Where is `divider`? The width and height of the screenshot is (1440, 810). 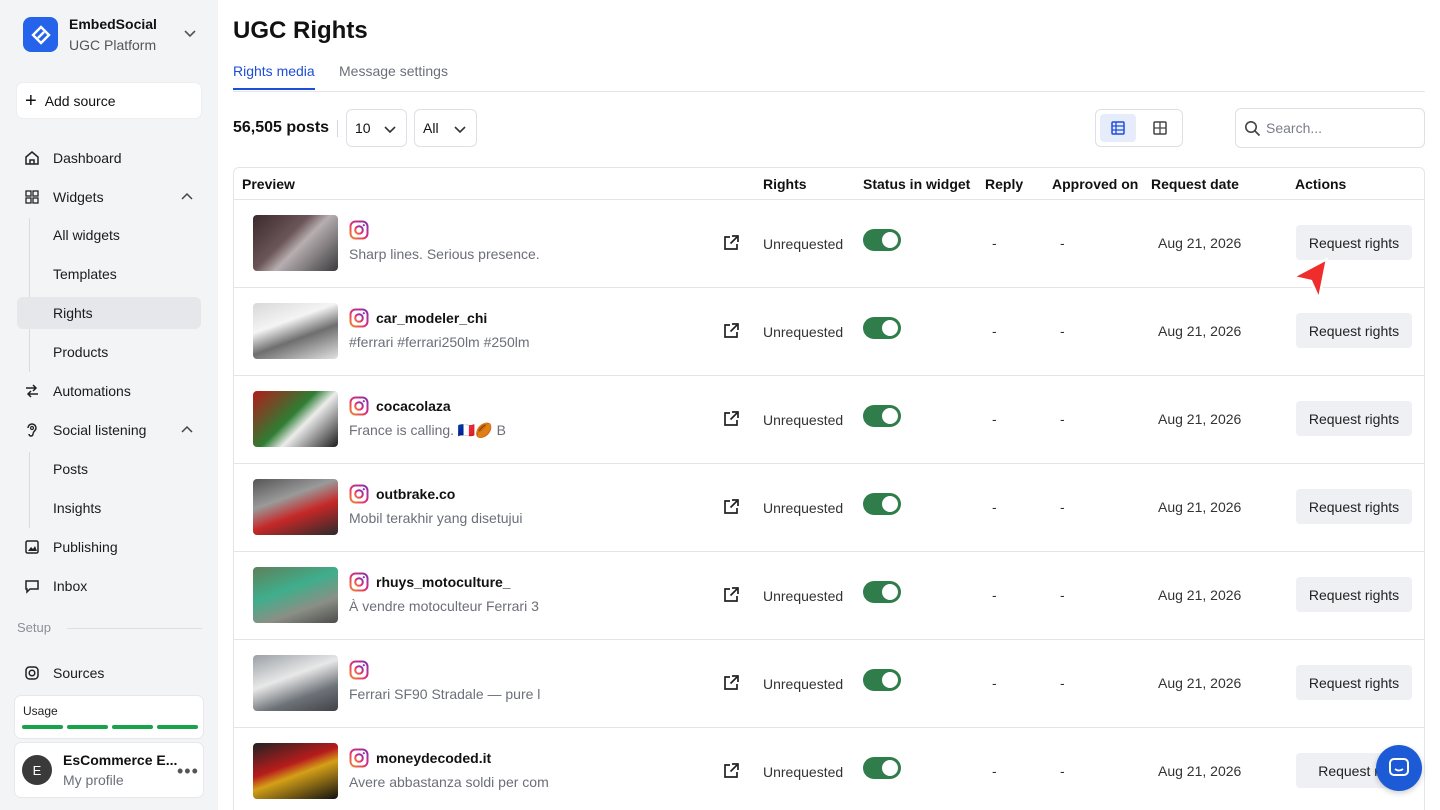 divider is located at coordinates (337, 128).